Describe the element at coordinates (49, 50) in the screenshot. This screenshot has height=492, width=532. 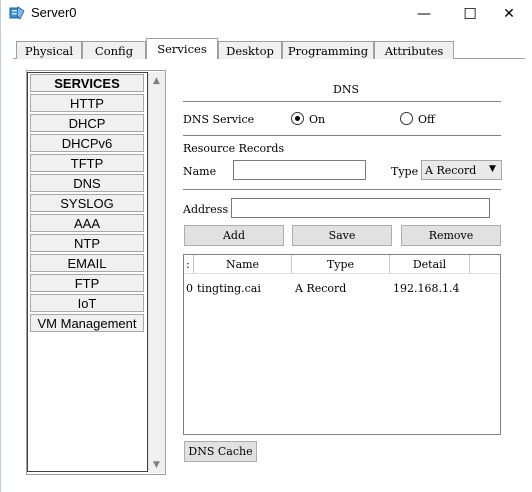
I see `tab-physical: Physical` at that location.